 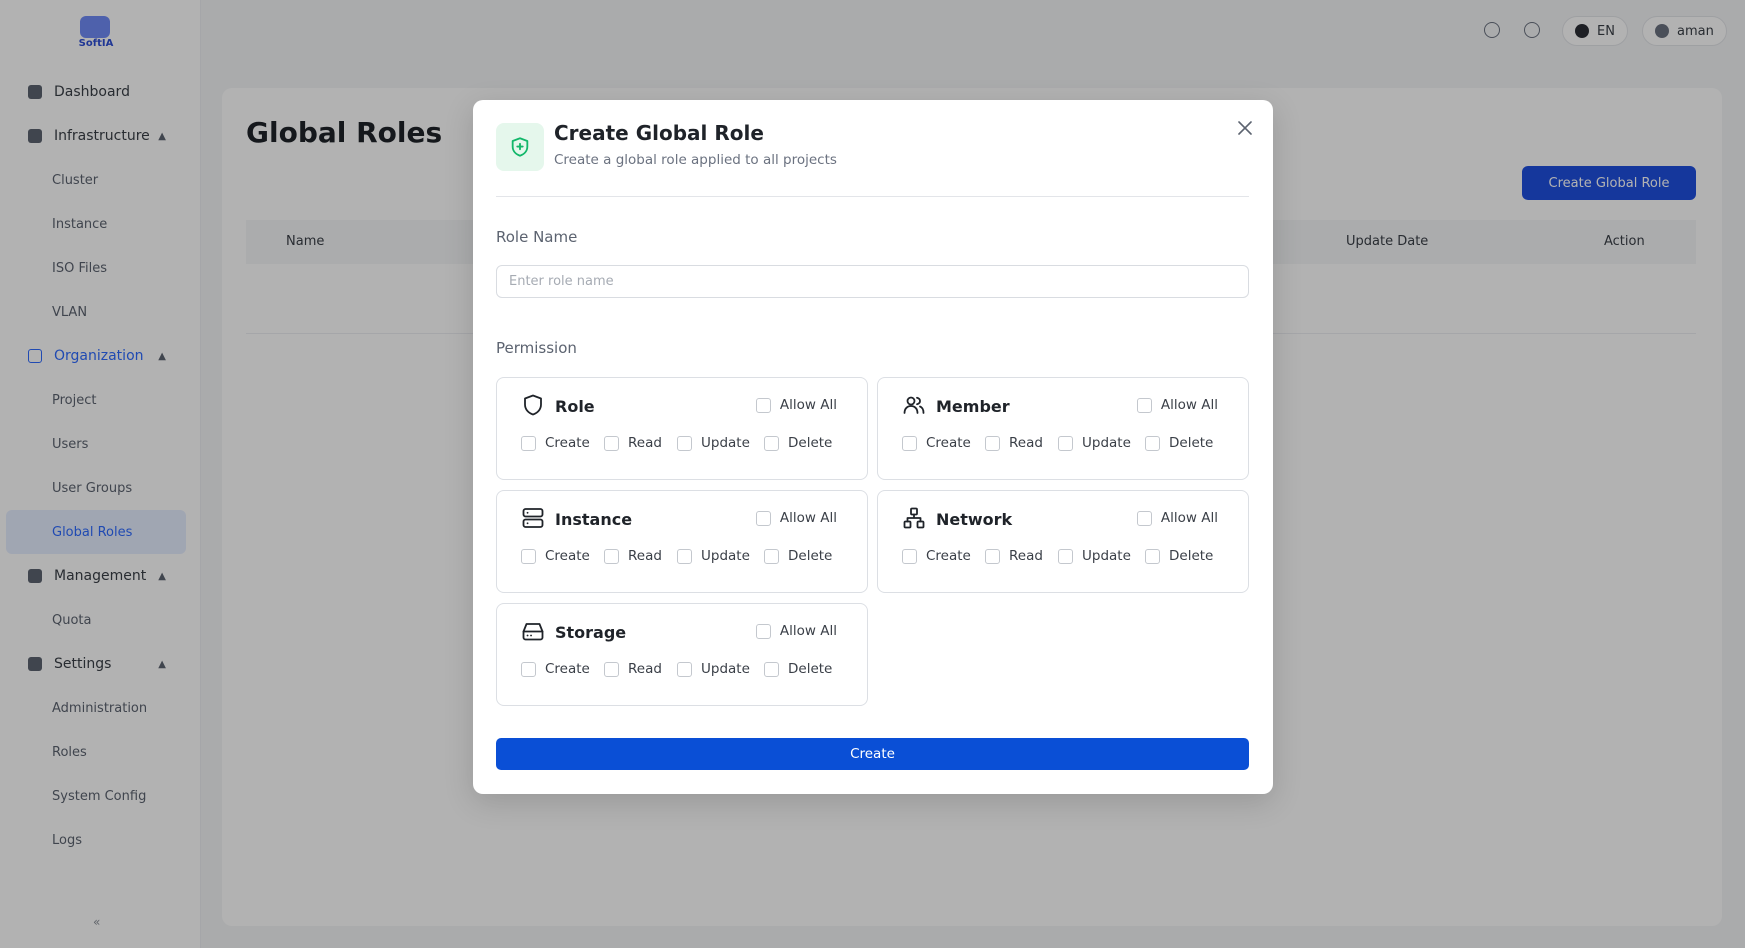 I want to click on shield-plus-icon, so click(x=520, y=147).